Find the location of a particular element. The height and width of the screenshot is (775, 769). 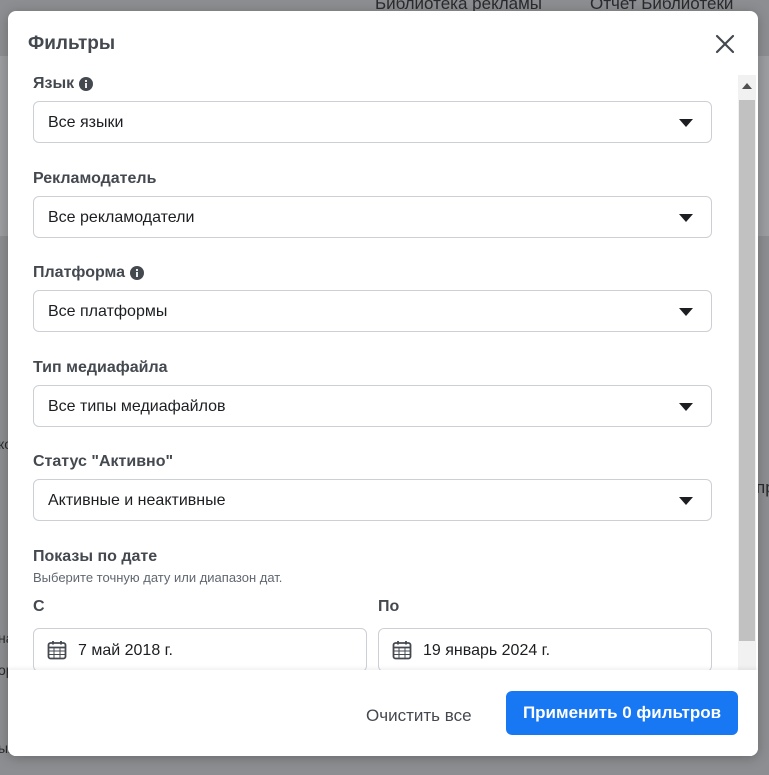

media-type-select: Все типы медиафайлов is located at coordinates (372, 406).